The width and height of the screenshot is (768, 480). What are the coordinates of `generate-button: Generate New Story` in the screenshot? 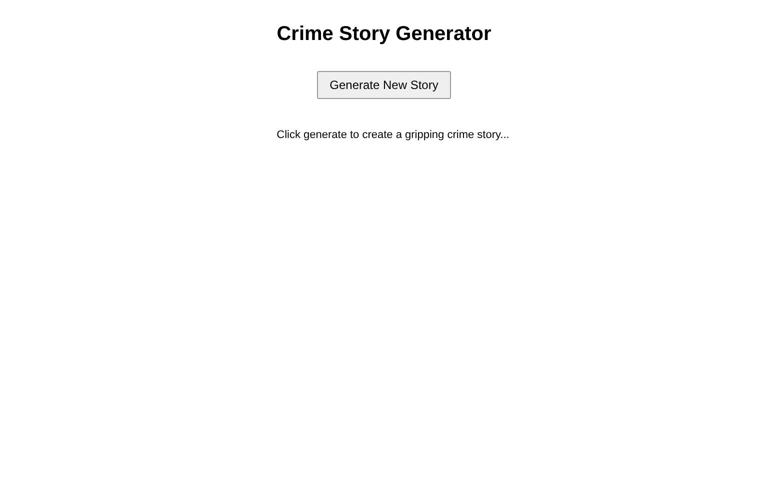 It's located at (384, 85).